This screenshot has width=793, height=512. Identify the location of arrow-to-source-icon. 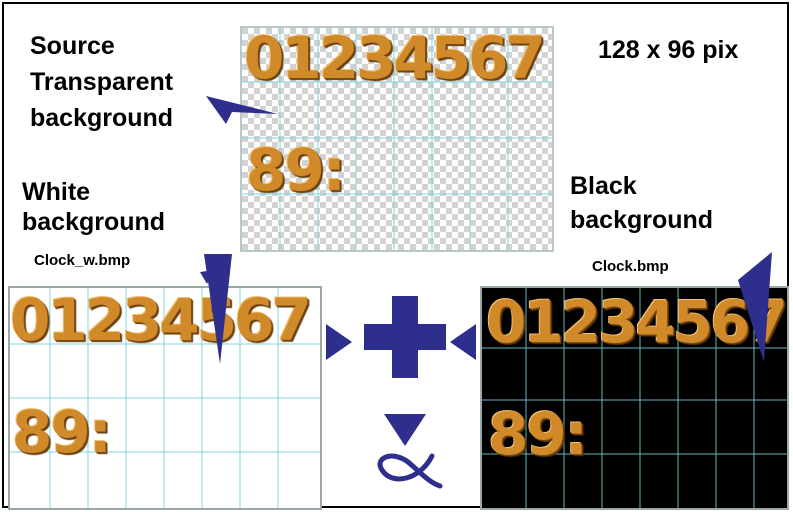
(242, 110).